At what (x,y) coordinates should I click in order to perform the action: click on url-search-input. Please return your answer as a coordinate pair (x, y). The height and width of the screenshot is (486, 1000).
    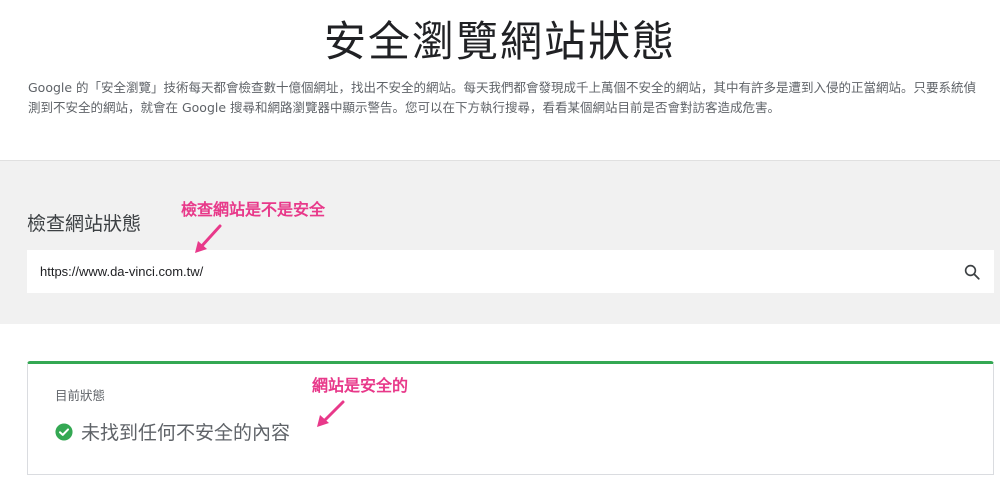
    Looking at the image, I should click on (488, 271).